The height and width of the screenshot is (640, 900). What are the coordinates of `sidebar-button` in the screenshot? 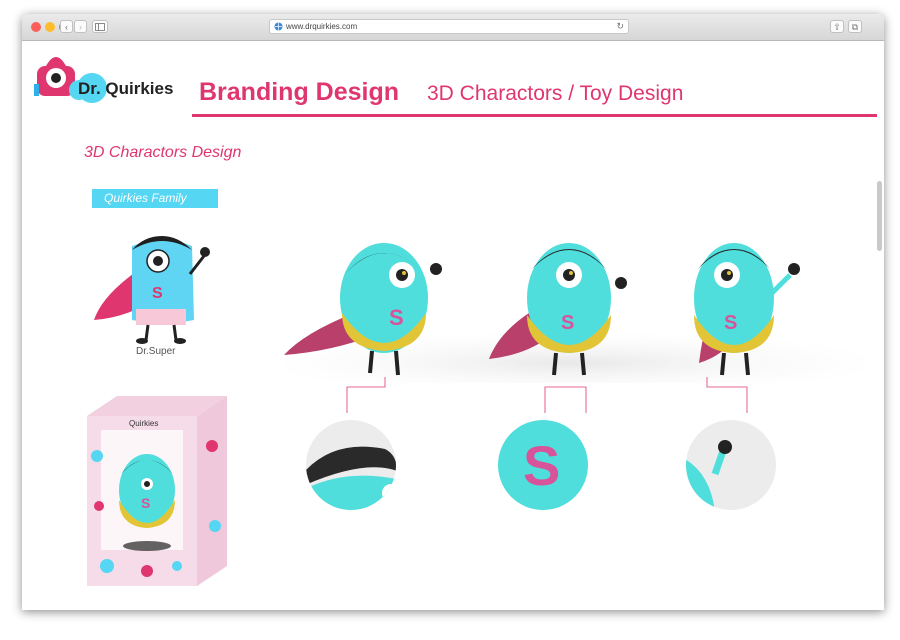 It's located at (100, 26).